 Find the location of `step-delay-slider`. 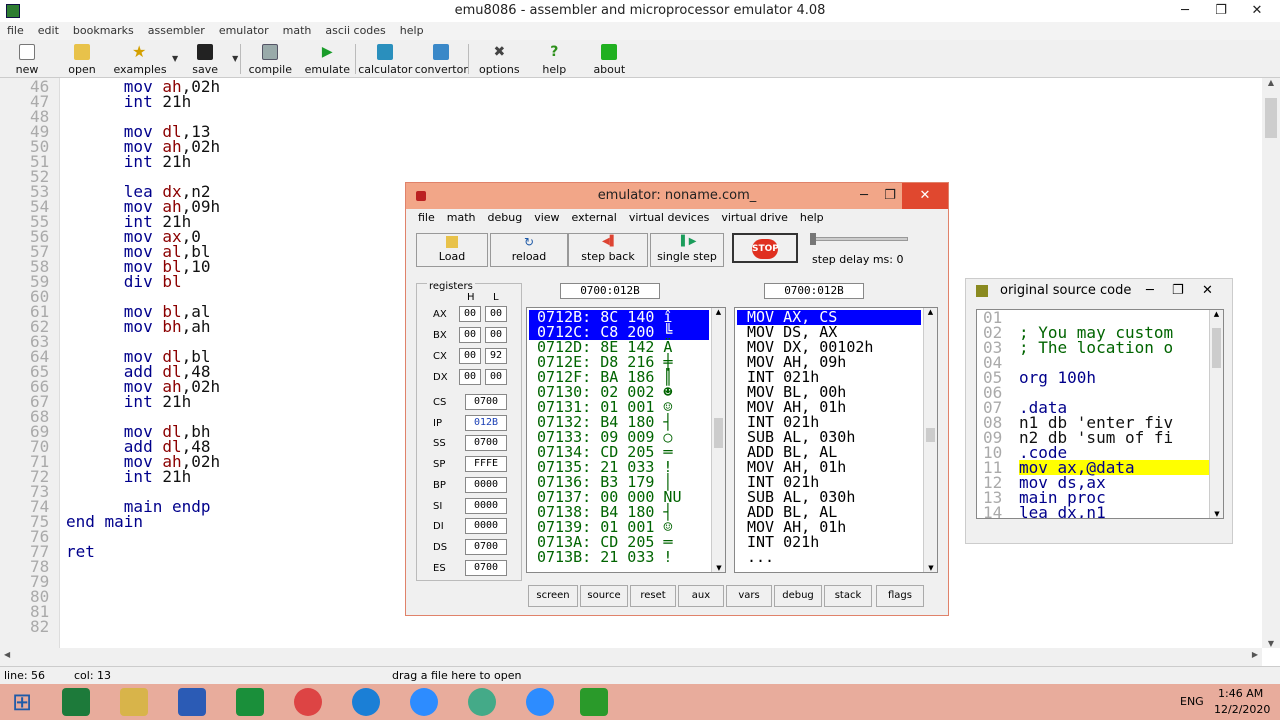

step-delay-slider is located at coordinates (860, 239).